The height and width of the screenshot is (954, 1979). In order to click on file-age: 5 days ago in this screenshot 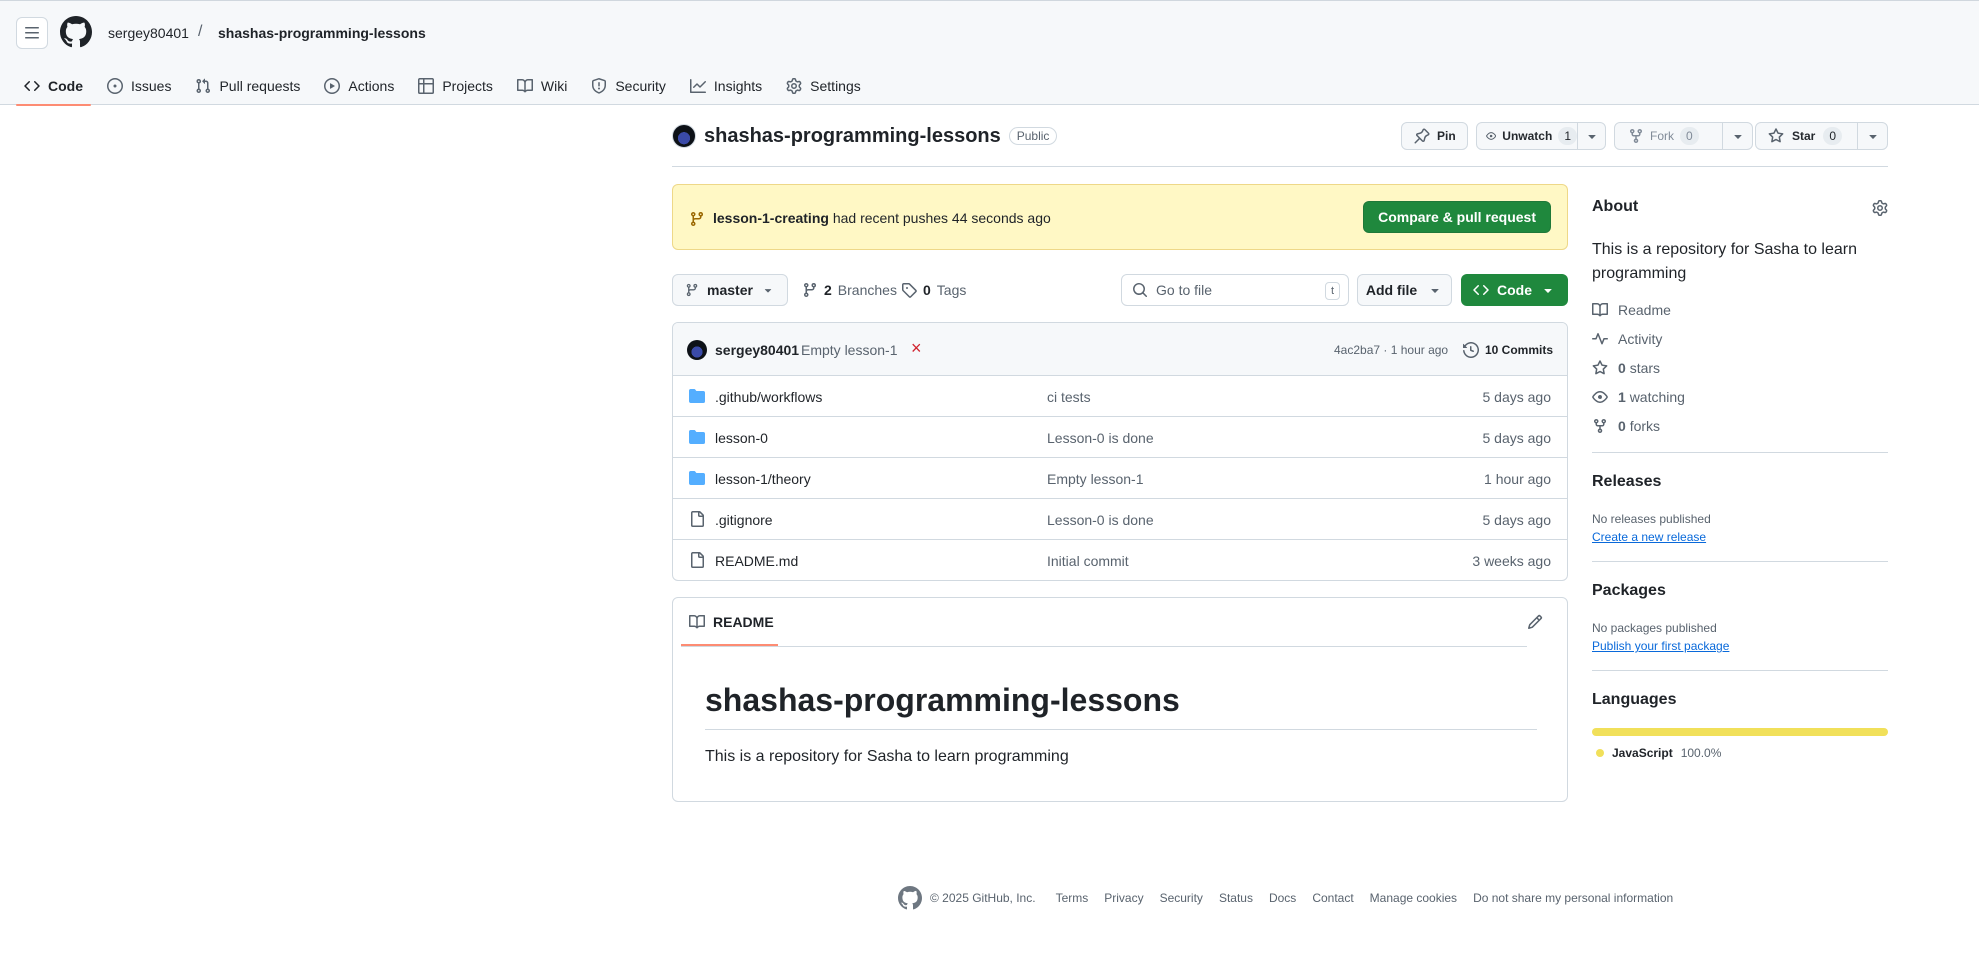, I will do `click(1517, 397)`.